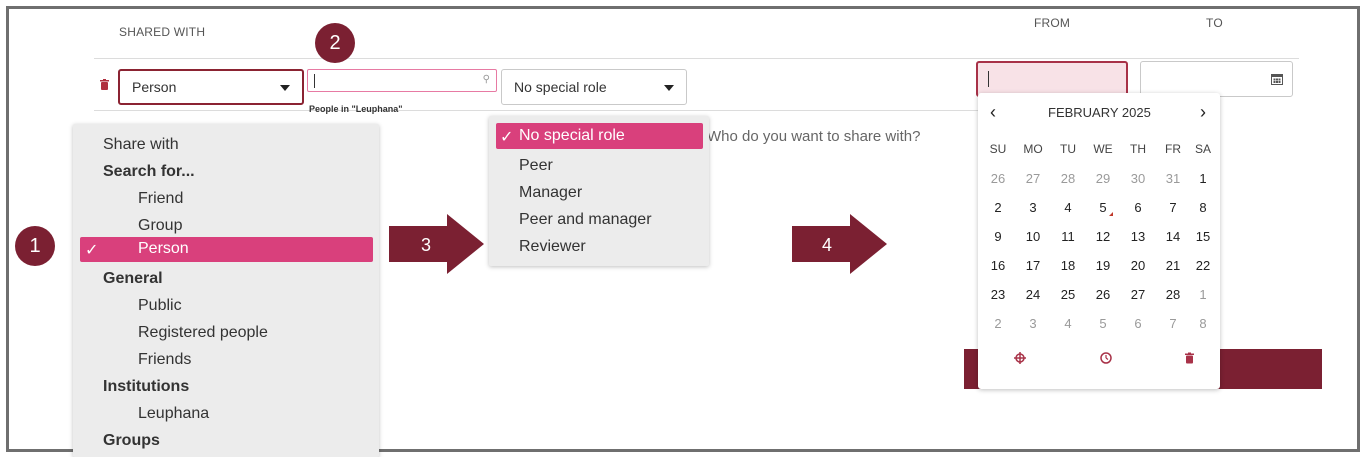 The height and width of the screenshot is (457, 1366). Describe the element at coordinates (998, 149) in the screenshot. I see `weekday-header: SU` at that location.